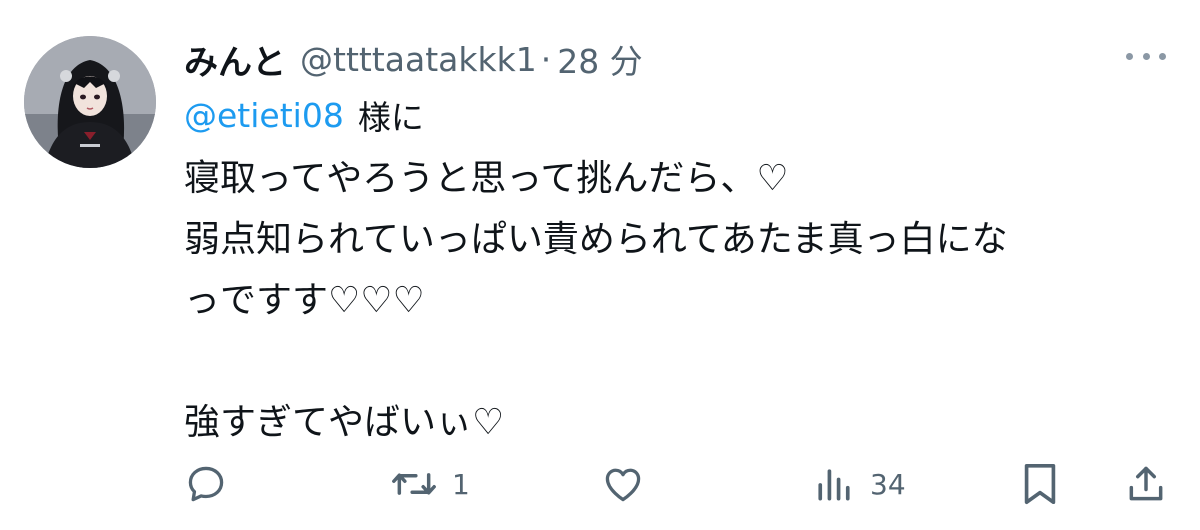 The width and height of the screenshot is (1200, 530). Describe the element at coordinates (390, 117) in the screenshot. I see `reply-suffix: 様に` at that location.